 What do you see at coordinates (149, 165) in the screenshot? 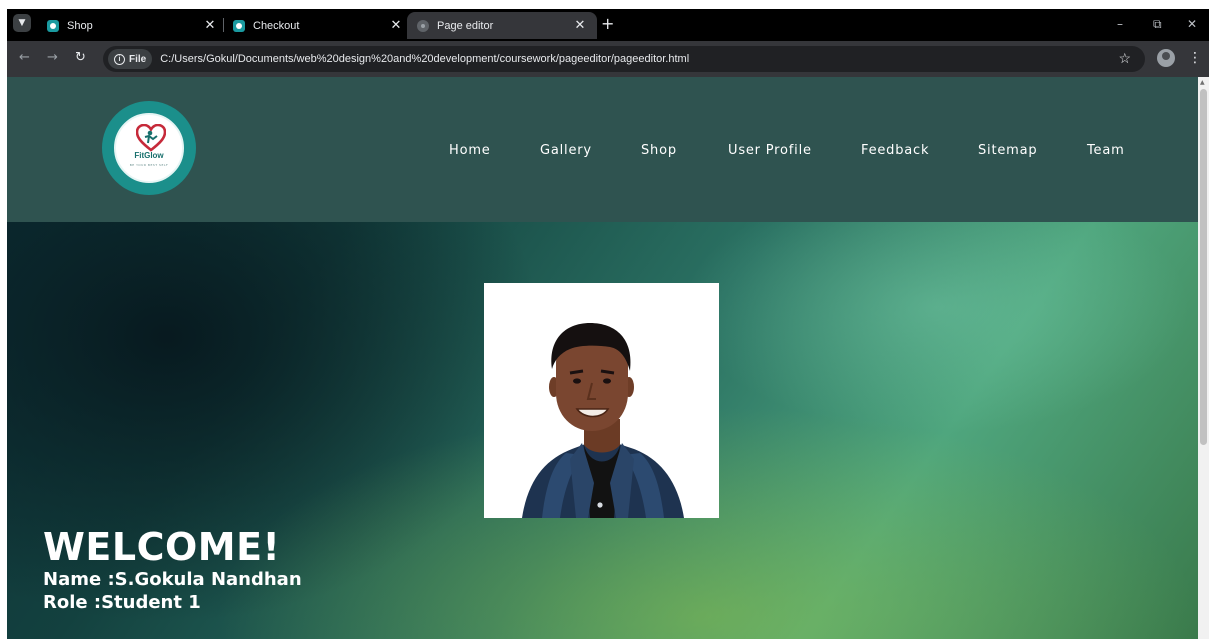
I see `logo-tagline: BE YOUR BEST SELF` at bounding box center [149, 165].